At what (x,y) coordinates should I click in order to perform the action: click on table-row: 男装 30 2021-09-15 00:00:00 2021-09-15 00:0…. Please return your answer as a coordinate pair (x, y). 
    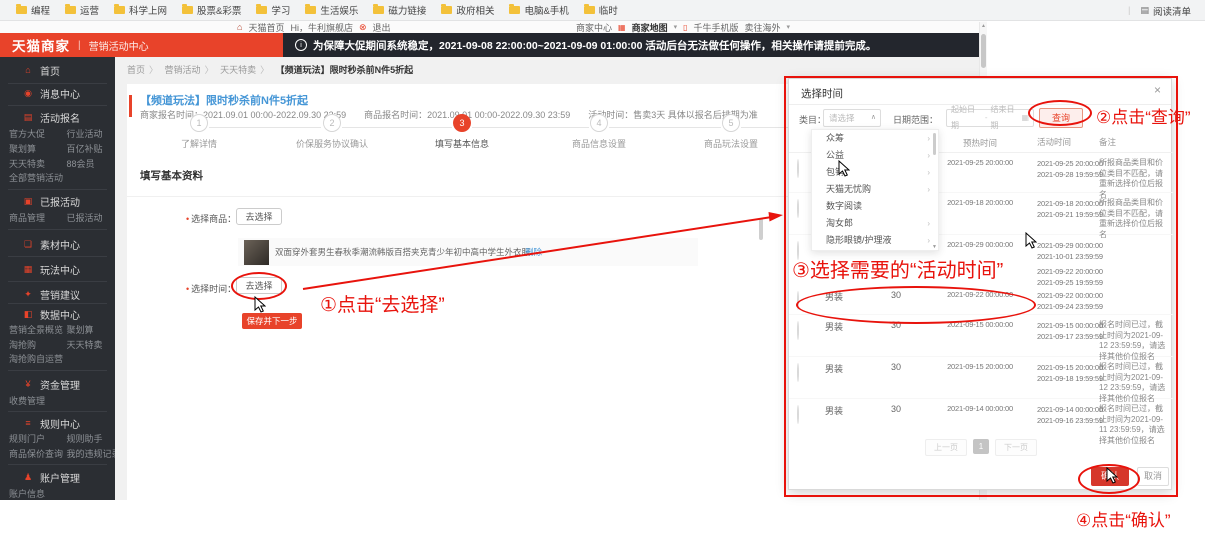
    Looking at the image, I should click on (981, 338).